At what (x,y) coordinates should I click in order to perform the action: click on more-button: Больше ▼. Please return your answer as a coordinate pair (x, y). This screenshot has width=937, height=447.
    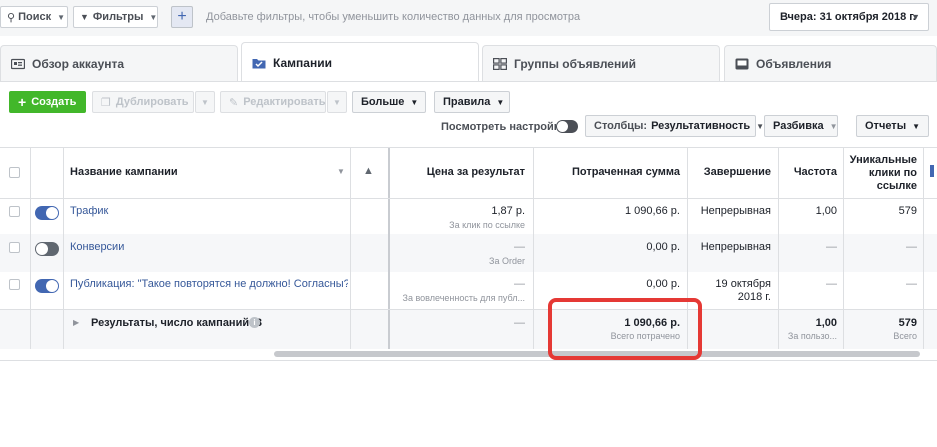
    Looking at the image, I should click on (389, 102).